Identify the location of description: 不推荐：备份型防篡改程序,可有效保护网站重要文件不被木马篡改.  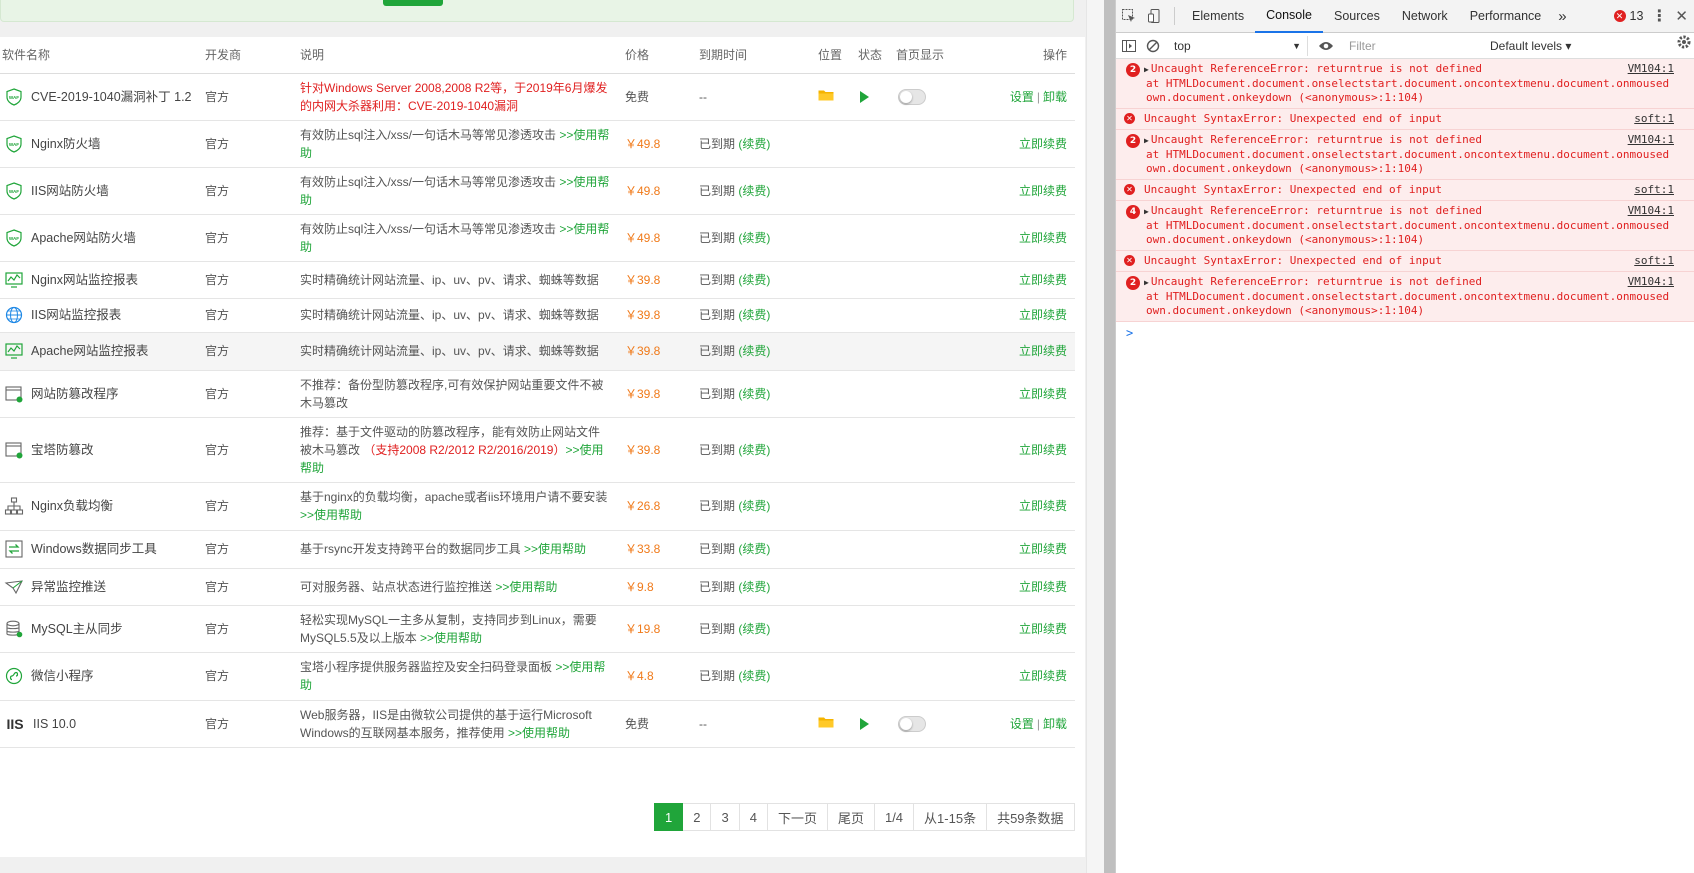
(460, 394).